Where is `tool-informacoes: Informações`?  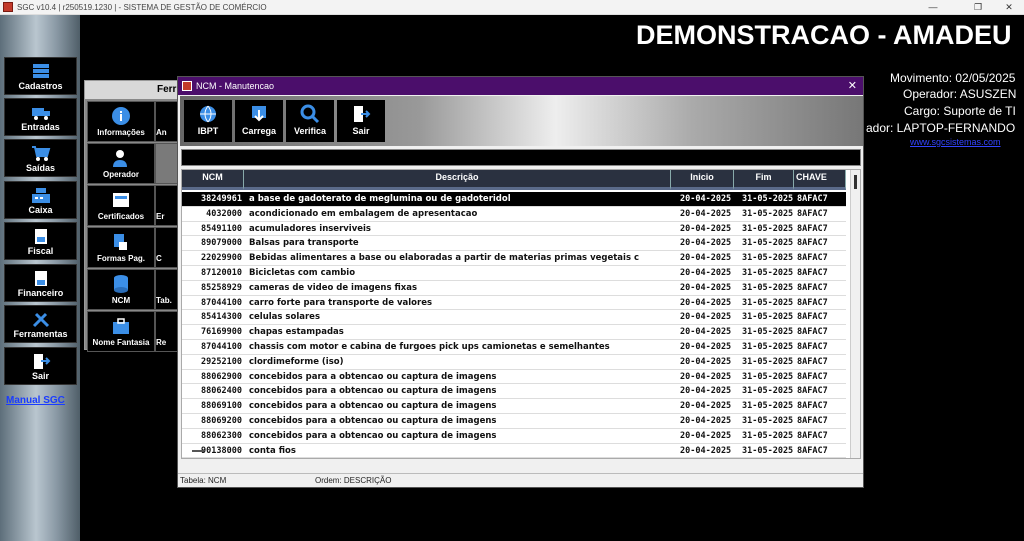 tool-informacoes: Informações is located at coordinates (121, 121).